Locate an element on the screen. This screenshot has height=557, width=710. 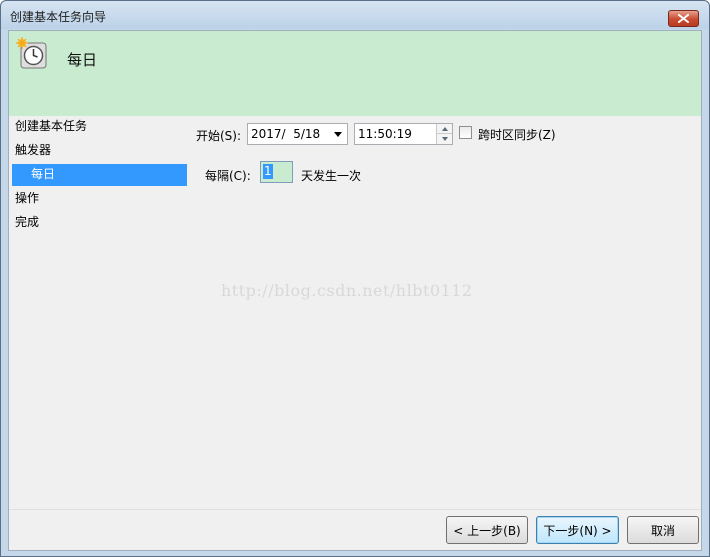
cancel-button: 取消 is located at coordinates (663, 530).